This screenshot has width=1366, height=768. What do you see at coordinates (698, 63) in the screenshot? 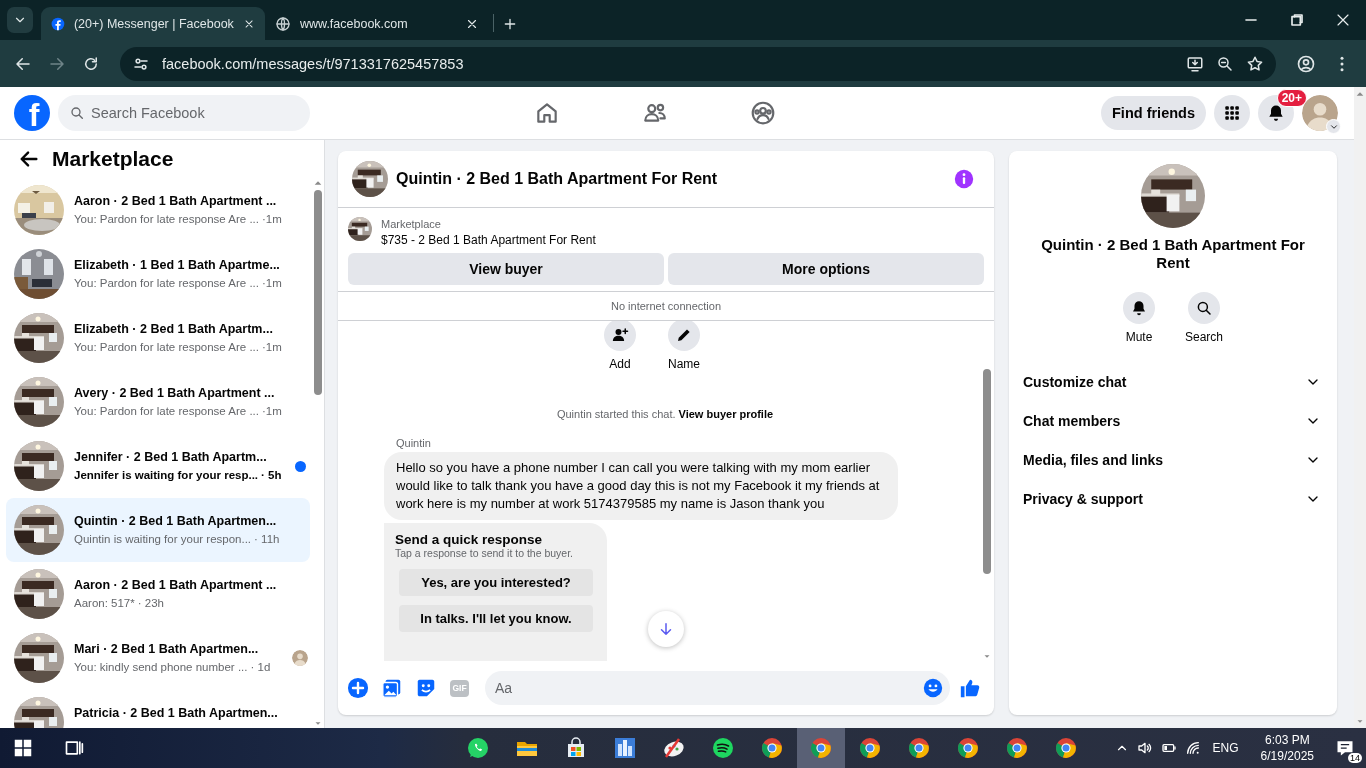
I see `address-bar: facebook.com/messages/t/9713317625457853` at bounding box center [698, 63].